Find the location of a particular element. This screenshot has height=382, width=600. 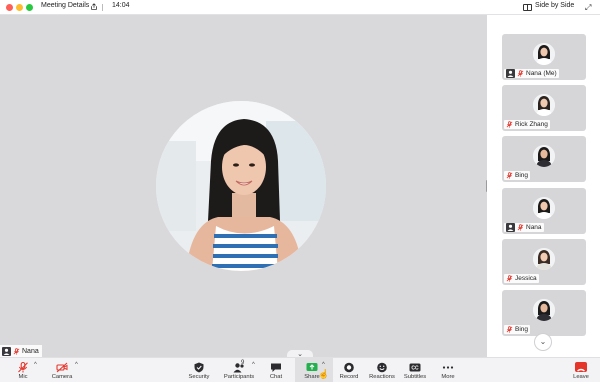

participant-label: Nana (Me) is located at coordinates (531, 73).